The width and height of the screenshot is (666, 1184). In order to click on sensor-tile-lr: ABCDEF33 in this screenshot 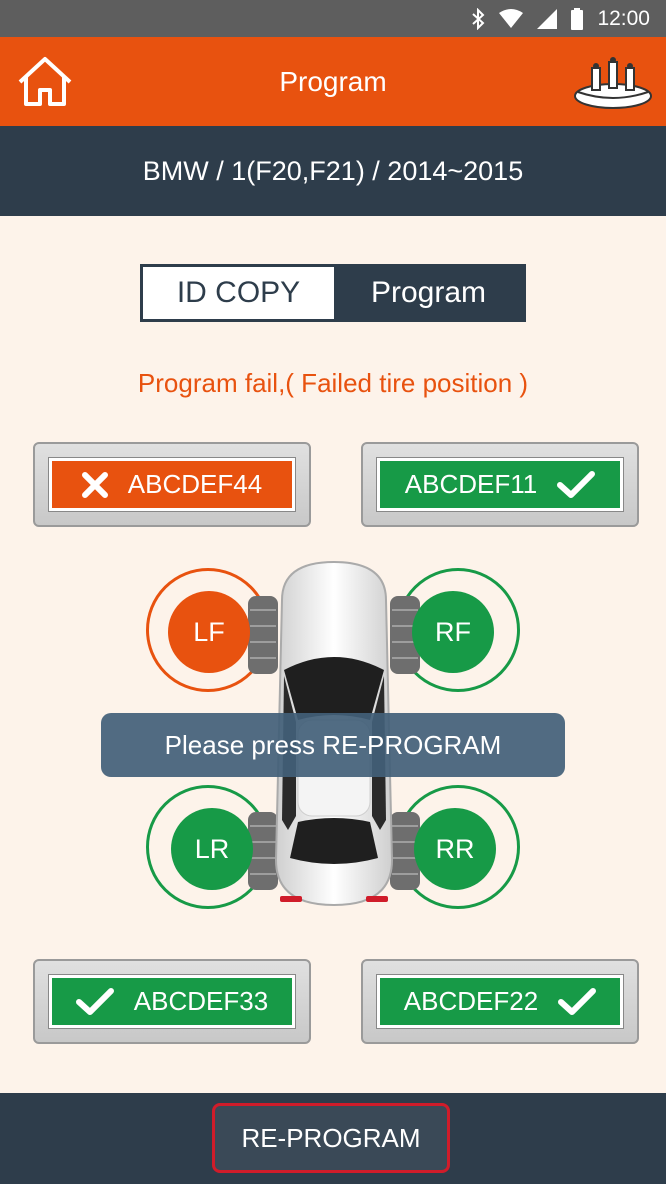, I will do `click(172, 1001)`.